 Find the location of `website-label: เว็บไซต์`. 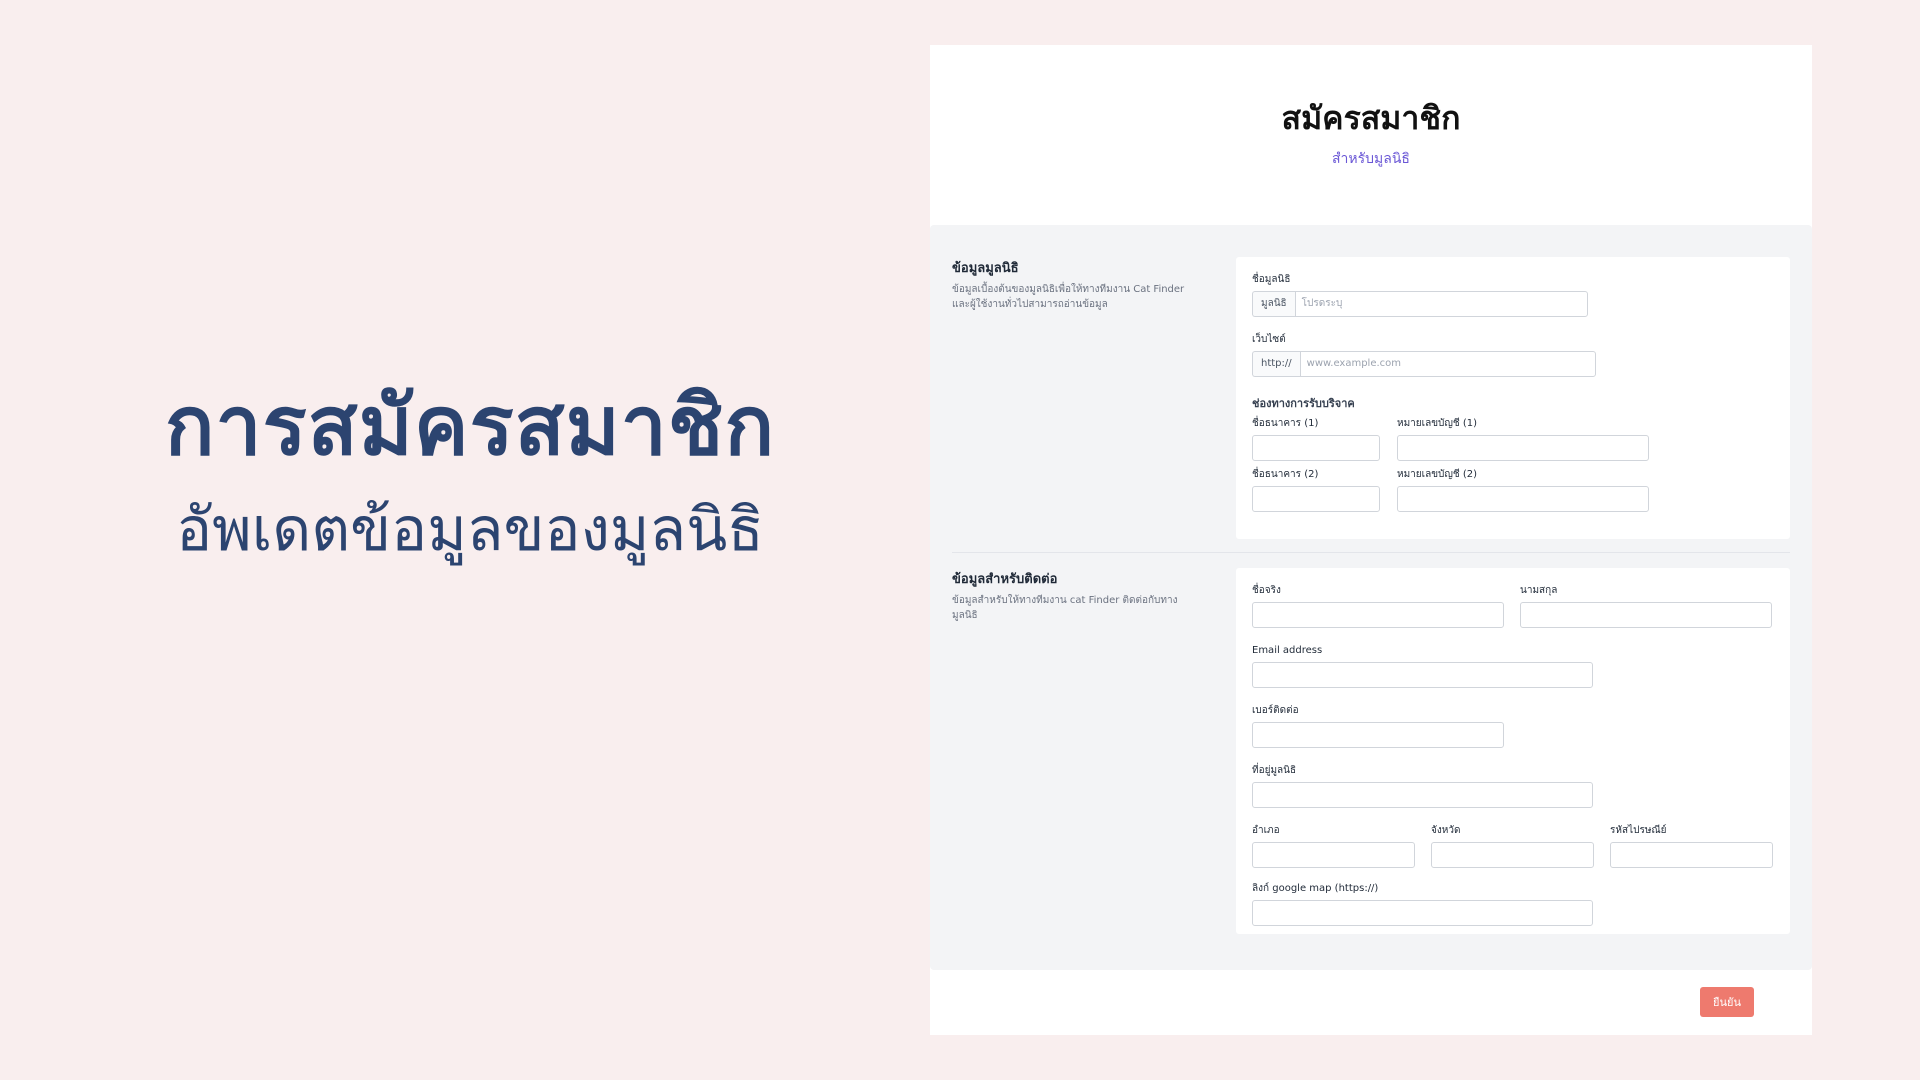

website-label: เว็บไซต์ is located at coordinates (1269, 339).